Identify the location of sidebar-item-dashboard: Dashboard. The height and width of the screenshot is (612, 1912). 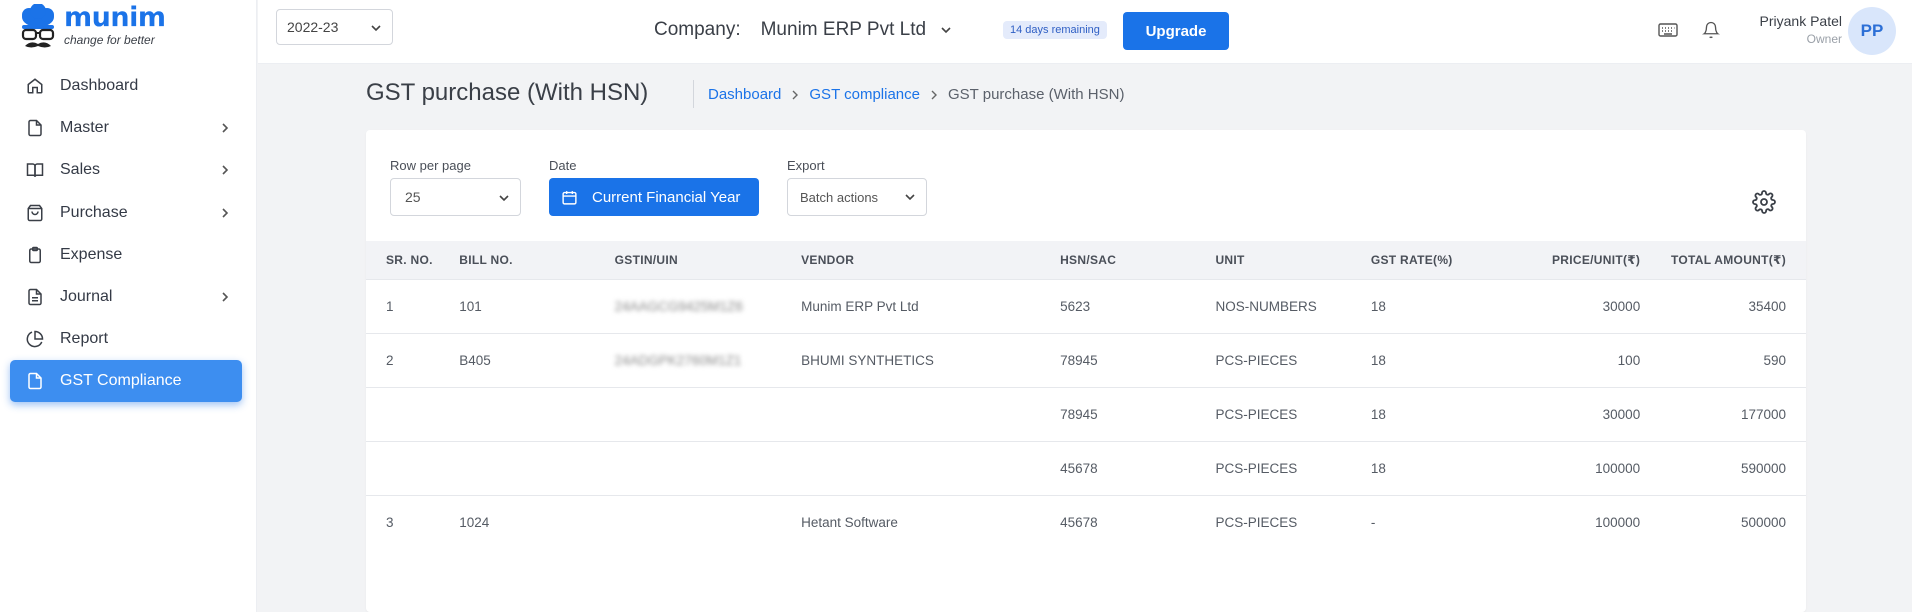
(126, 86).